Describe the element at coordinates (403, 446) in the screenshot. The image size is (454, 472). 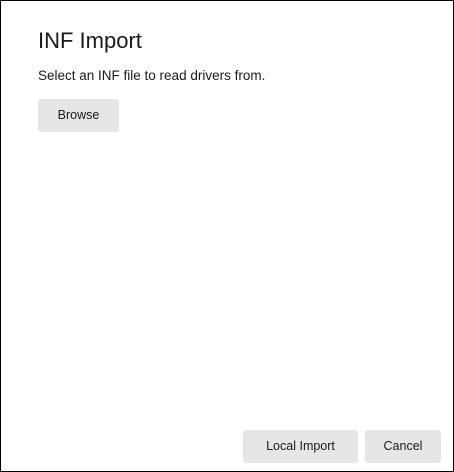
I see `cancel-button: Cancel` at that location.